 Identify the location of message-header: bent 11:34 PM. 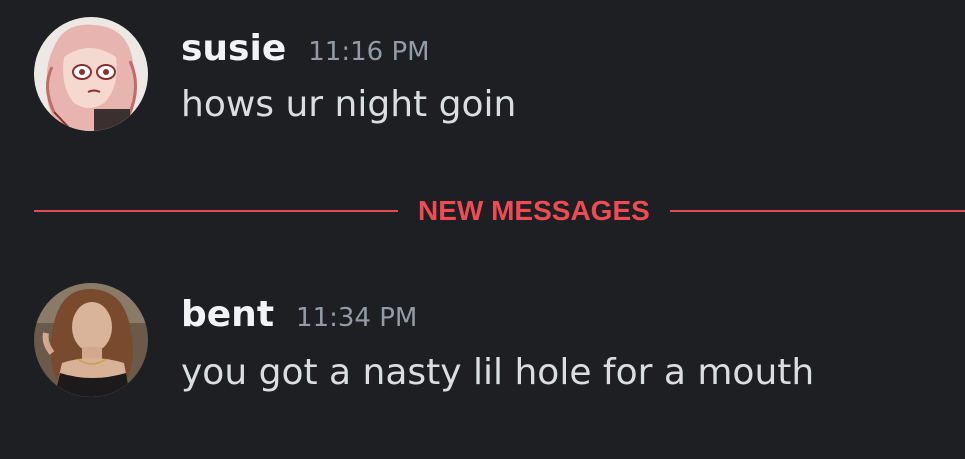
(299, 314).